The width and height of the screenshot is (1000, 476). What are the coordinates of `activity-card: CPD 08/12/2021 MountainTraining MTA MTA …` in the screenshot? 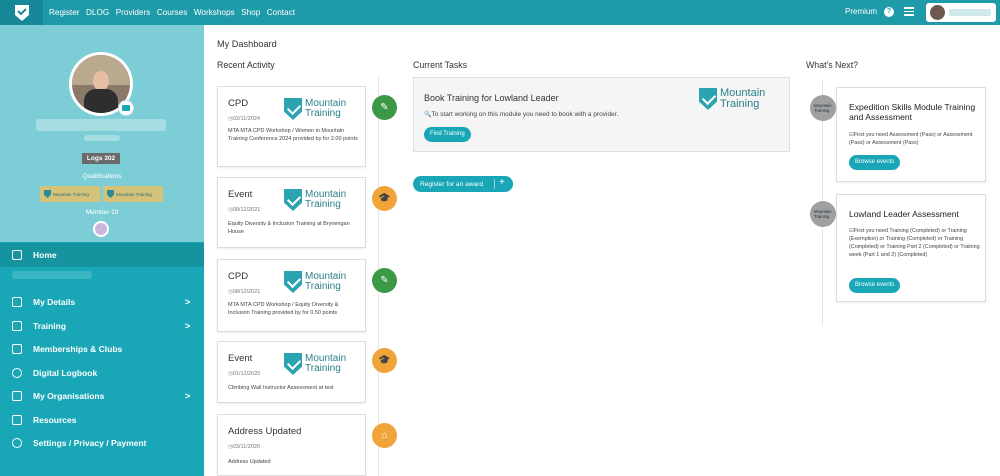 It's located at (291, 295).